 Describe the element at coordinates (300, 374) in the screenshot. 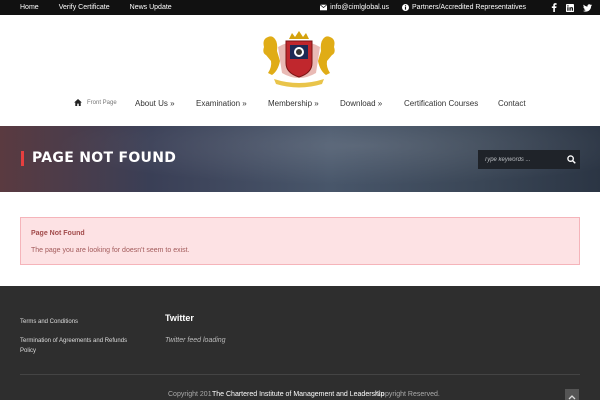

I see `footer-divider` at that location.